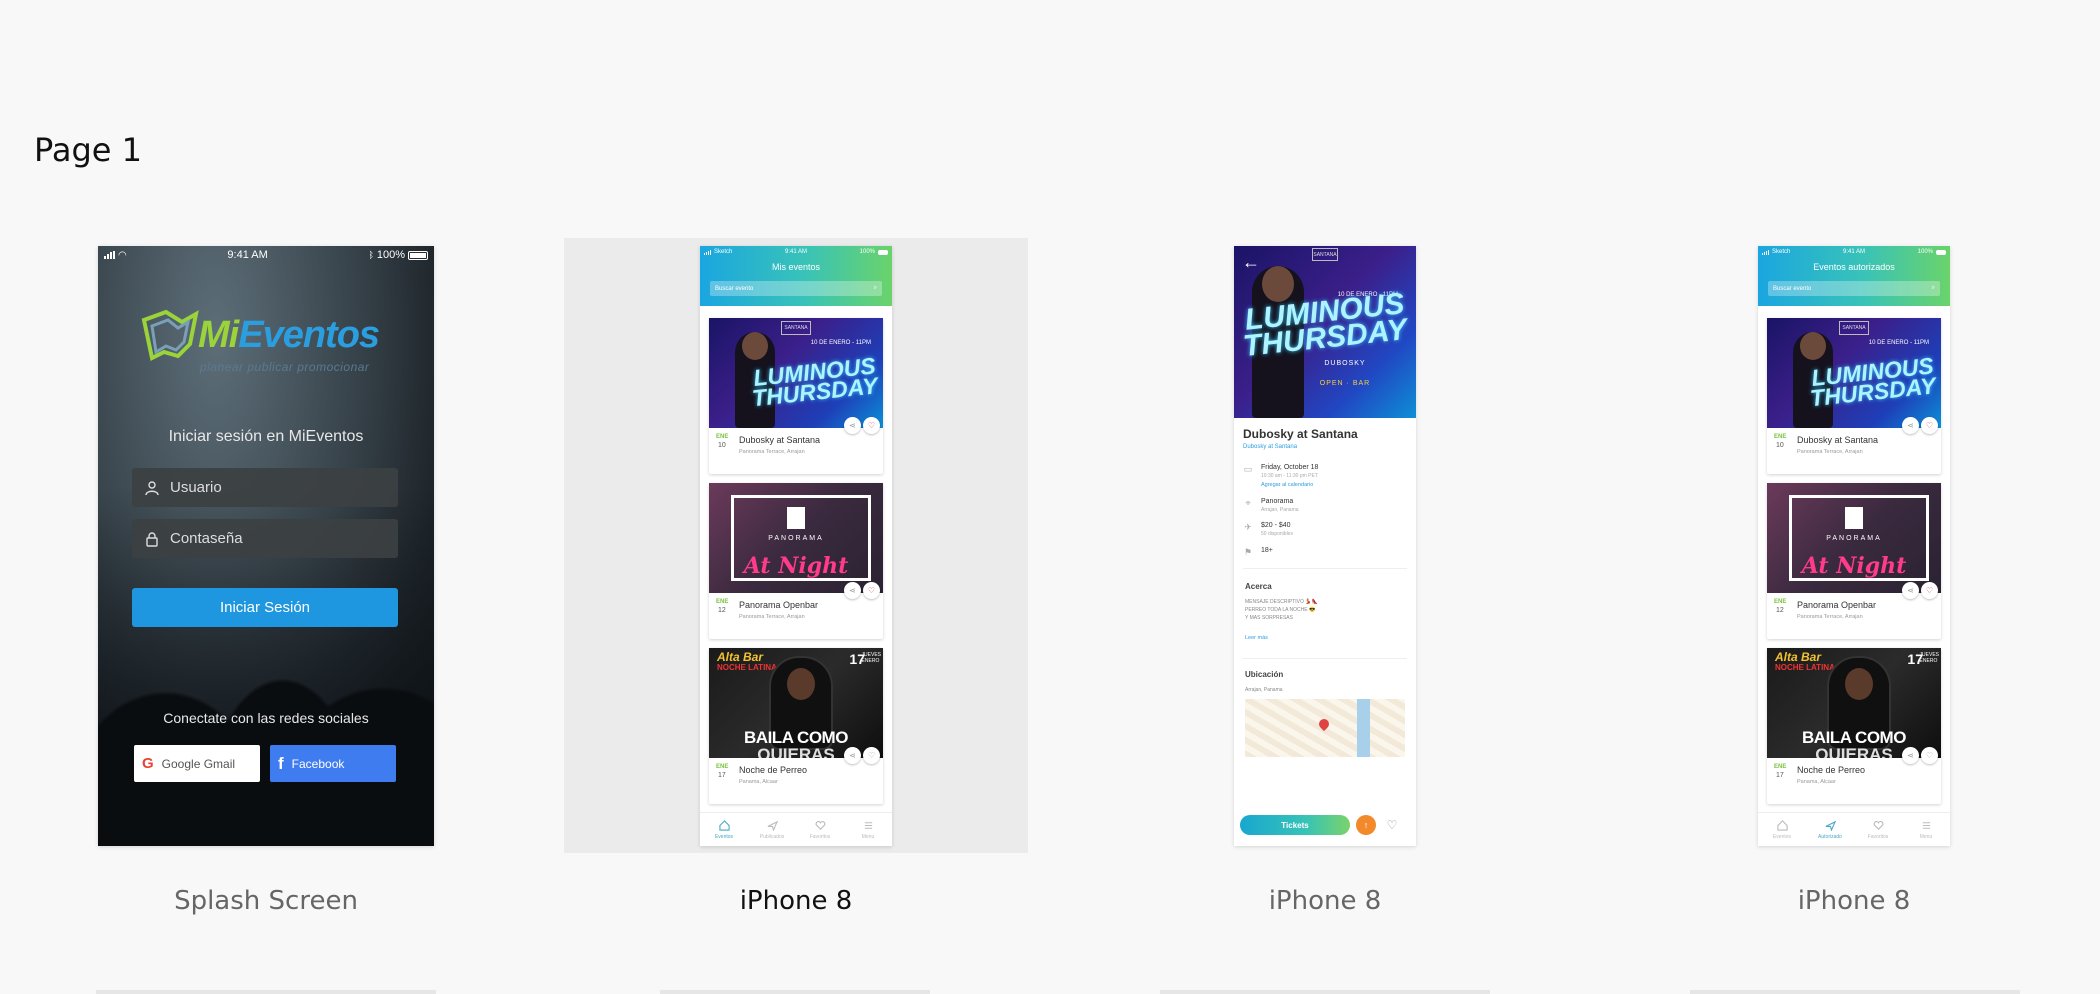 The height and width of the screenshot is (994, 2100). I want to click on event-venue: Panama, Alcaar, so click(1816, 782).